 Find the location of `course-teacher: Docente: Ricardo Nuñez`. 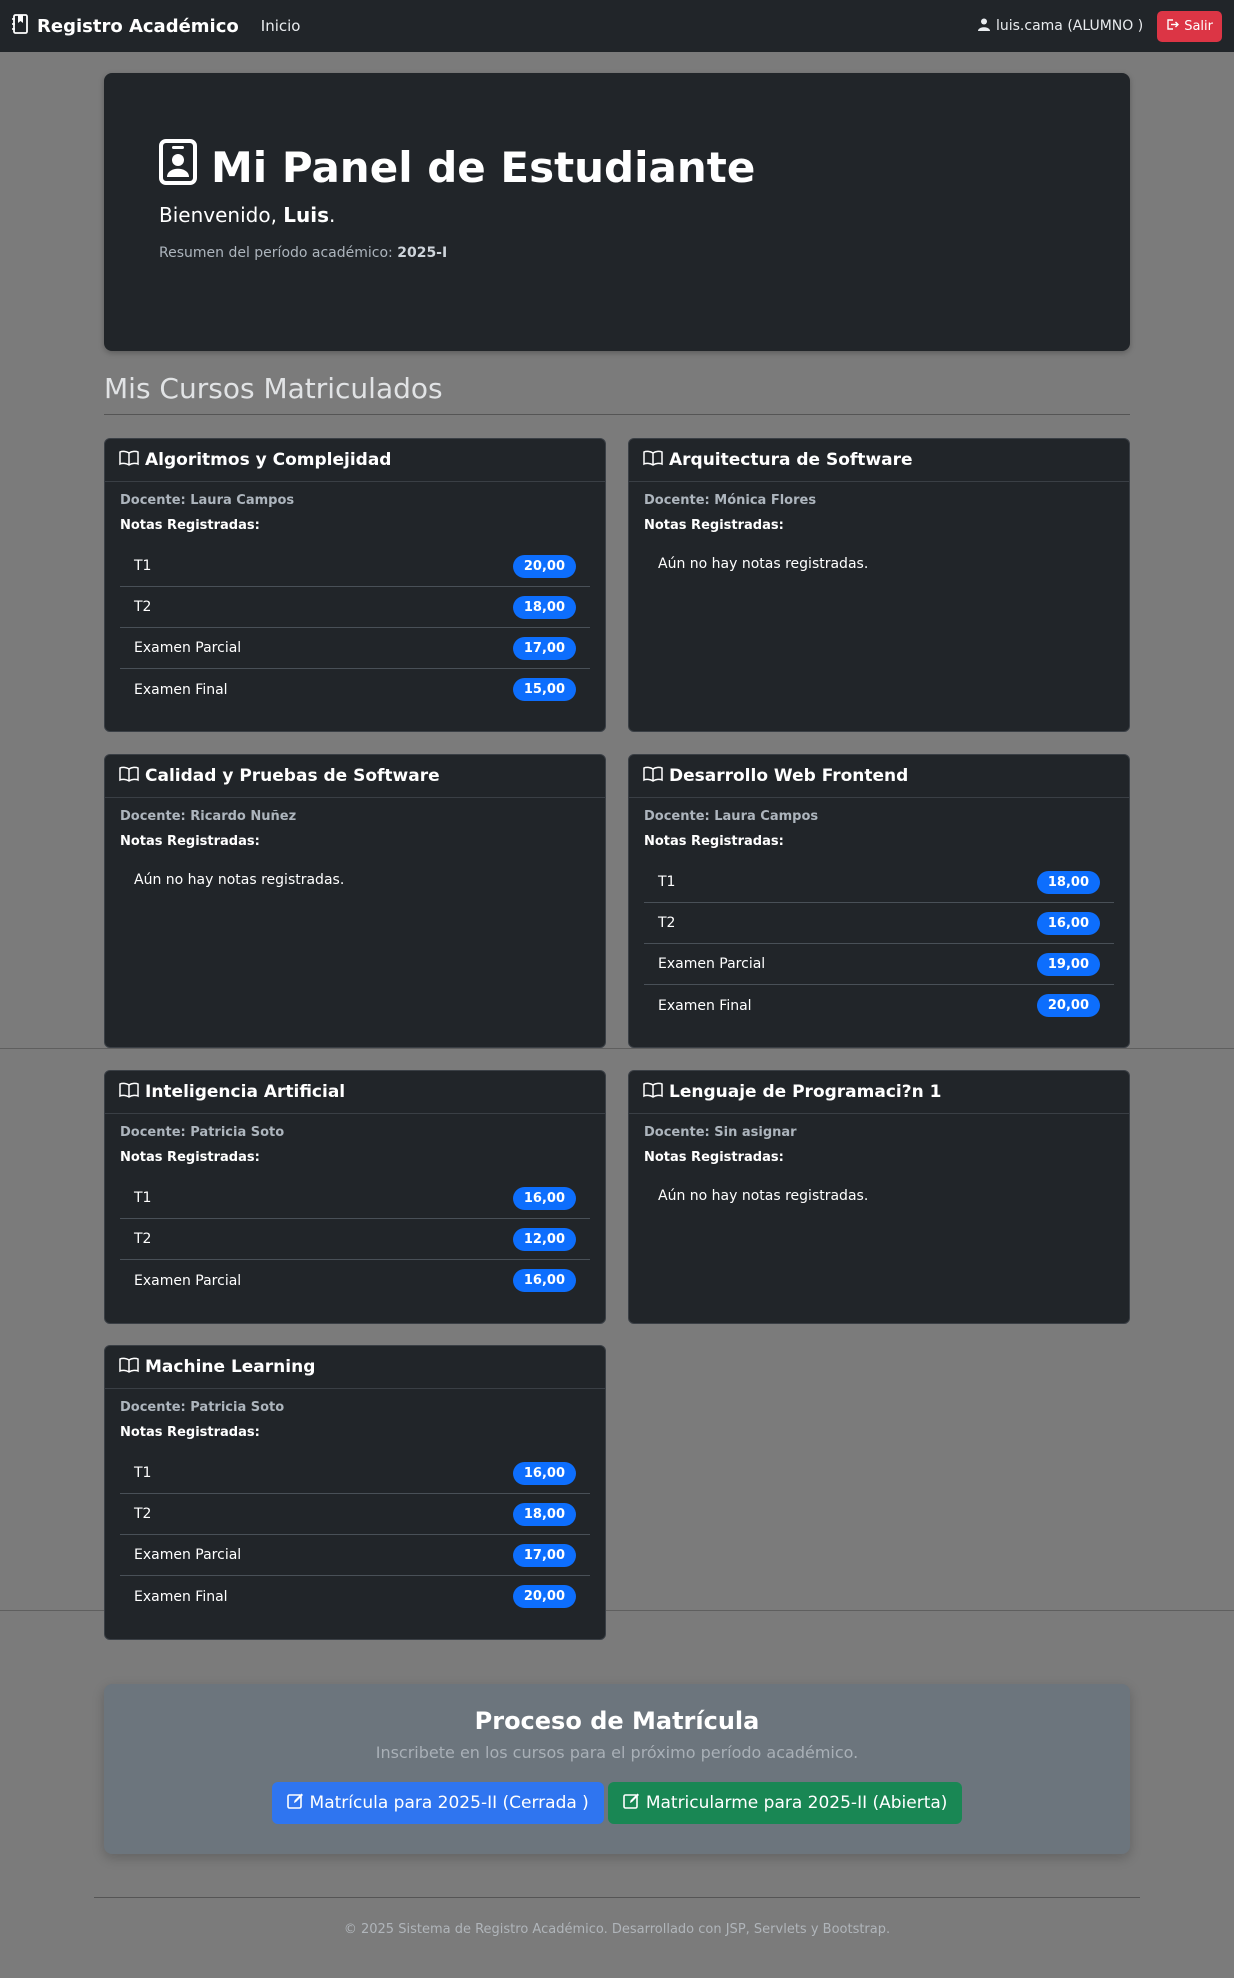

course-teacher: Docente: Ricardo Nuñez is located at coordinates (208, 816).